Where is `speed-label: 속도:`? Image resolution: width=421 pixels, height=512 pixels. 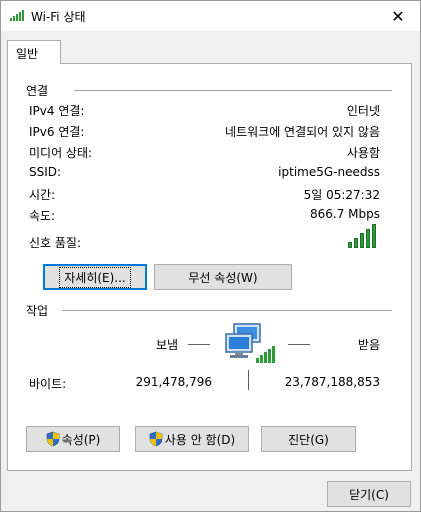
speed-label: 속도: is located at coordinates (42, 216).